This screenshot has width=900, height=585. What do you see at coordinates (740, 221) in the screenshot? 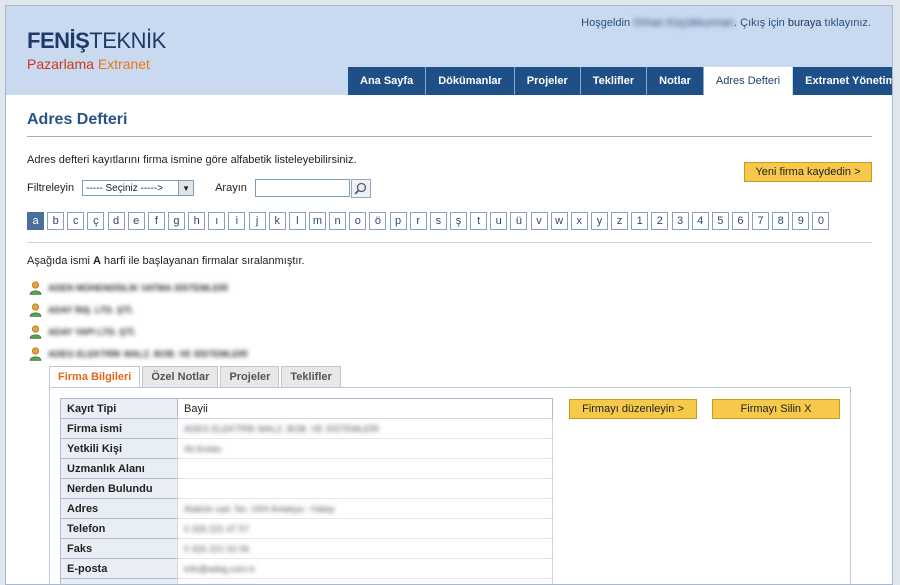
I see `letter-filter-button: 6` at bounding box center [740, 221].